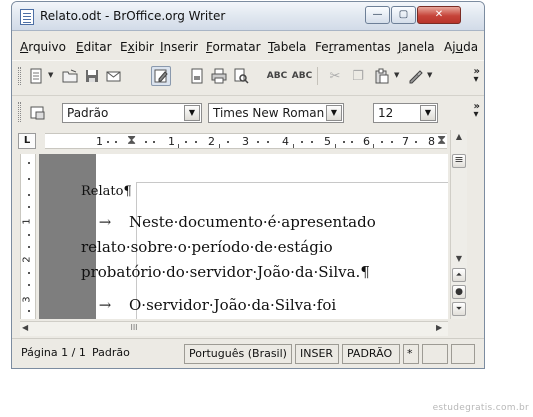  What do you see at coordinates (459, 309) in the screenshot?
I see `next-page-icon: ⏷` at bounding box center [459, 309].